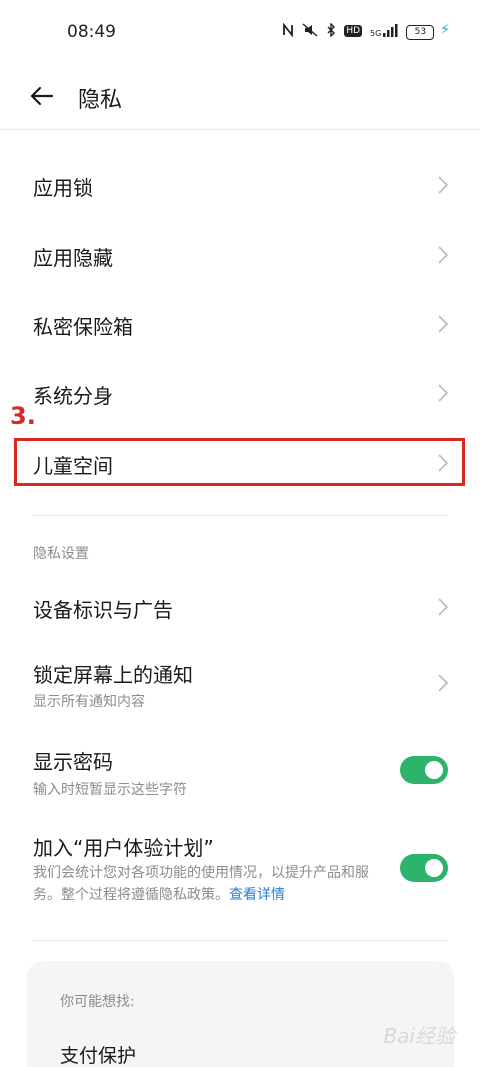 The image size is (480, 1067). What do you see at coordinates (240, 1014) in the screenshot?
I see `suggestion-card: 你可能想找: 支付保护` at bounding box center [240, 1014].